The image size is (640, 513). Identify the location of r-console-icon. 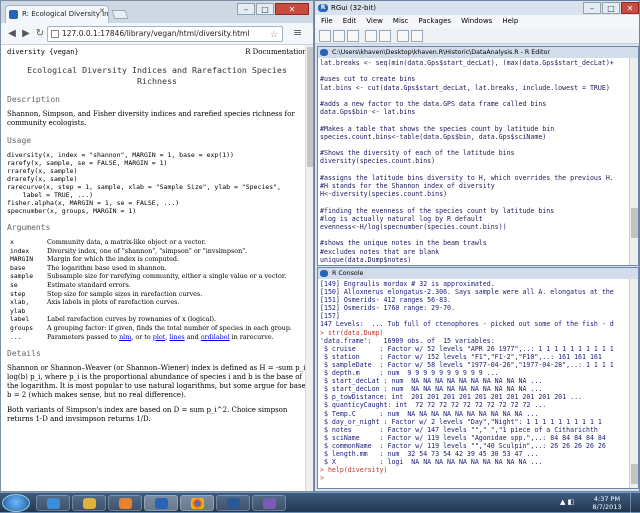
(324, 273).